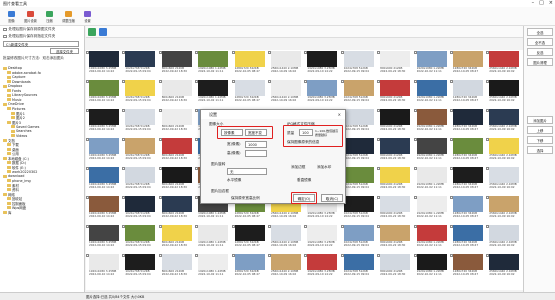 This screenshot has height=300, width=555. Describe the element at coordinates (49, 16) in the screenshot. I see `toolbar-compress-button: 压缩` at that location.